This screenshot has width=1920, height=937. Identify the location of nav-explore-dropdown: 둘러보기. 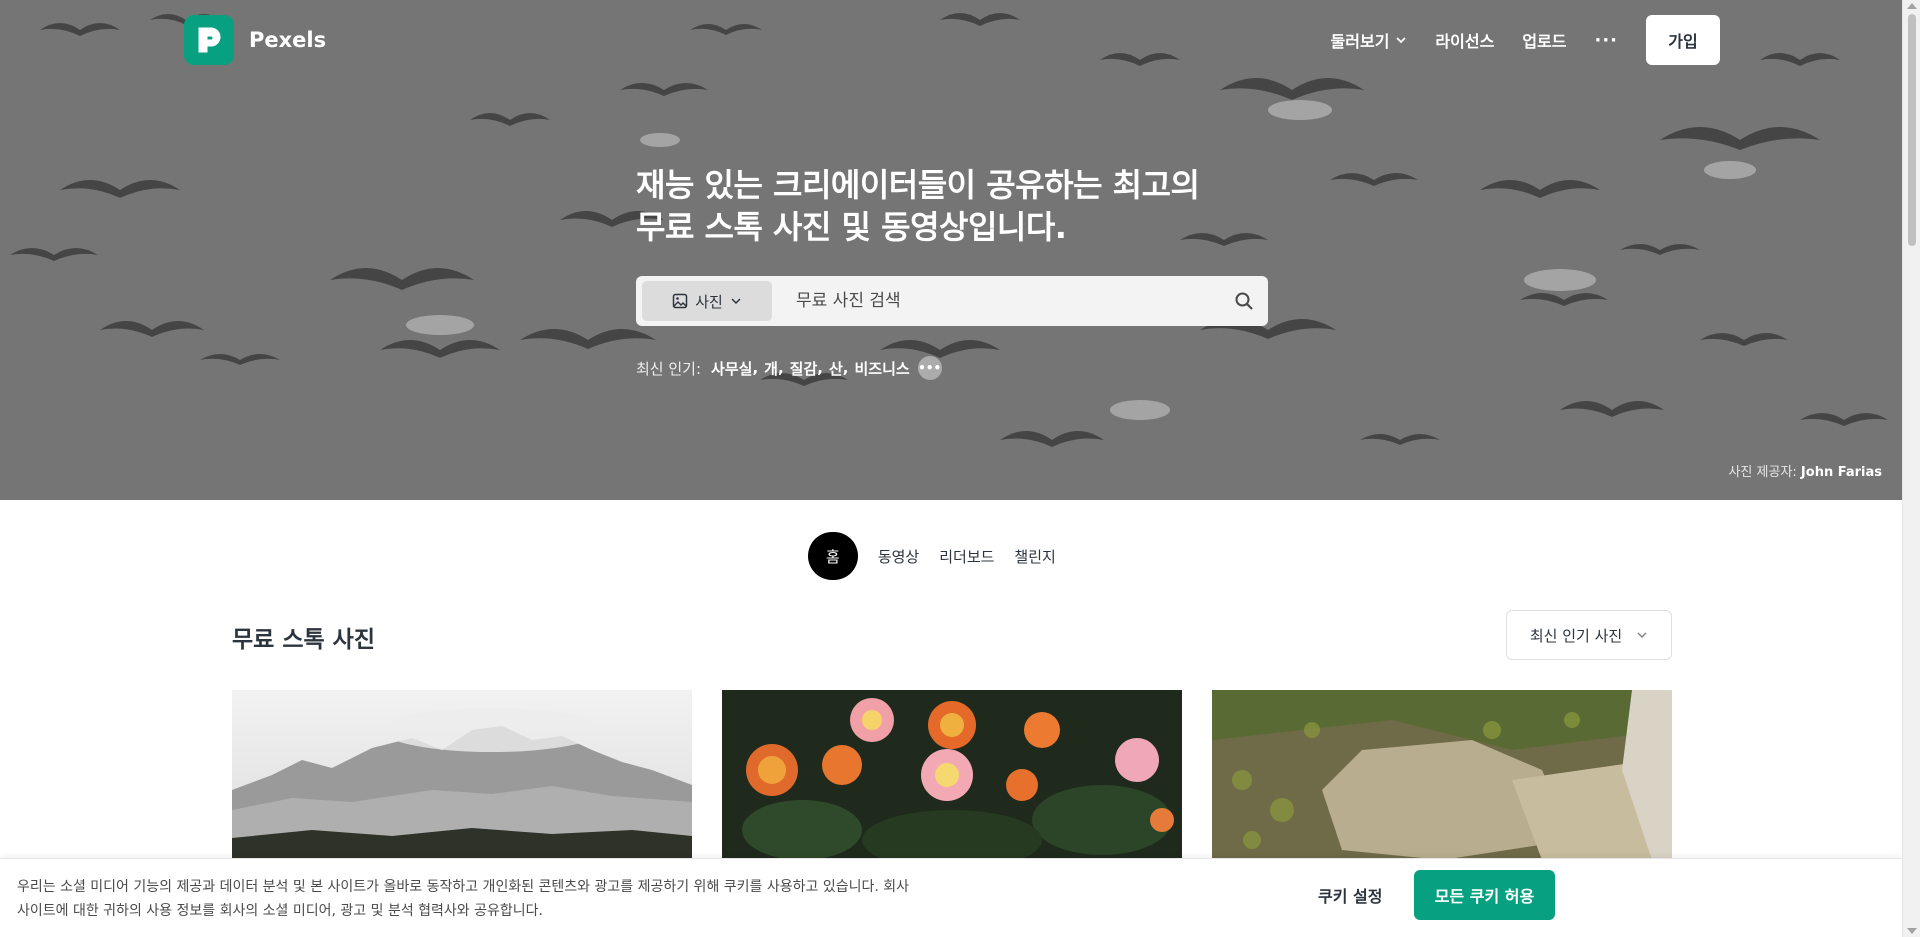
(1369, 40).